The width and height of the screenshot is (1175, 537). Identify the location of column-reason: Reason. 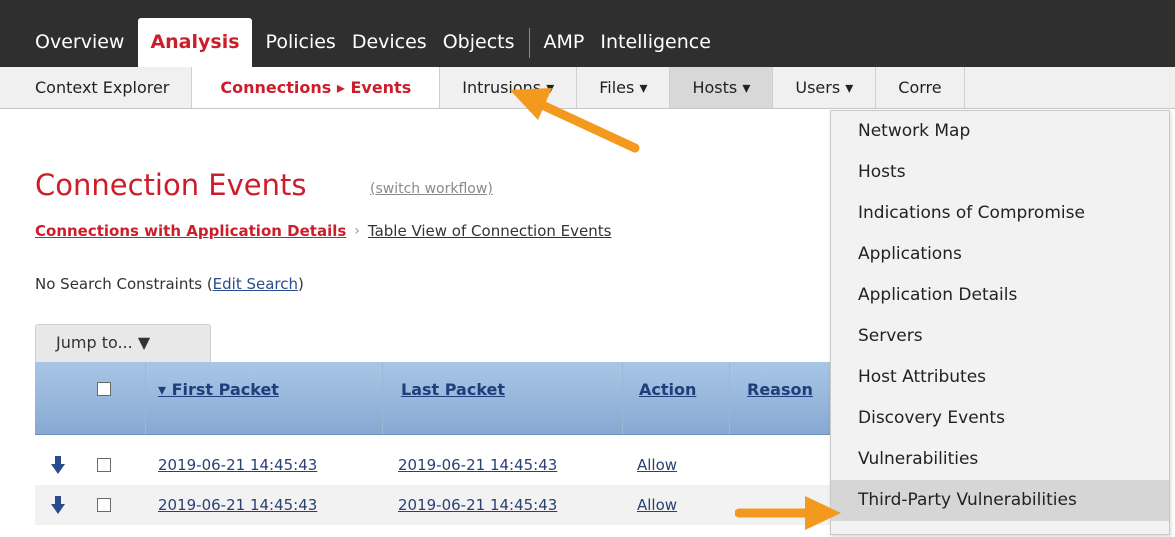
(780, 389).